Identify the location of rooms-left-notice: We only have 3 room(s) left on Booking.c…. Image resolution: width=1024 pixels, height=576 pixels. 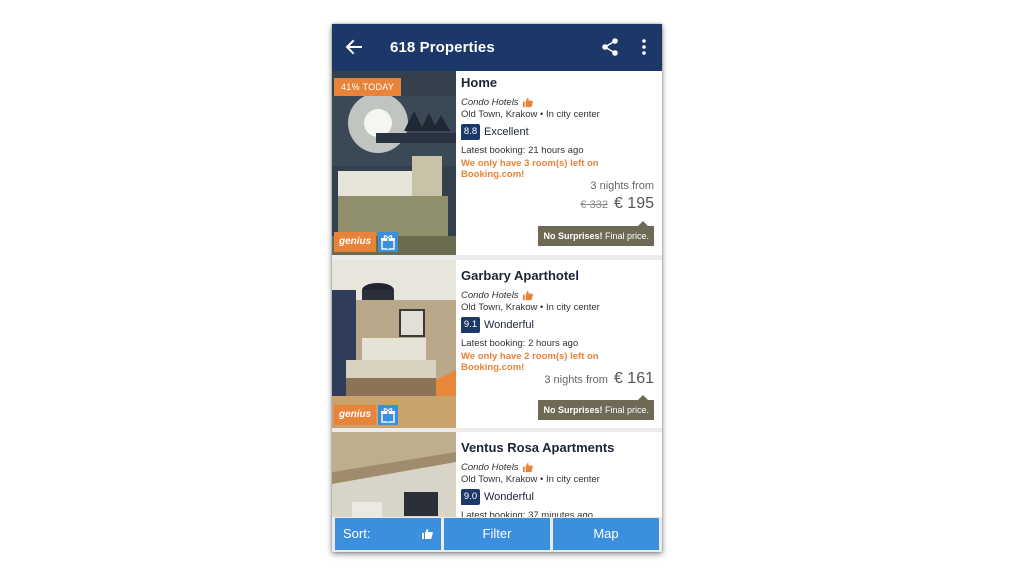
(530, 169).